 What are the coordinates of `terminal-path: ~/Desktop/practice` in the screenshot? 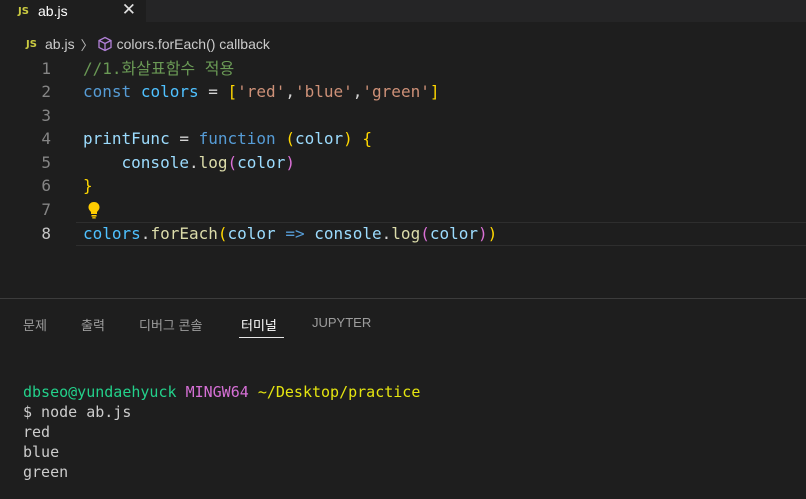 It's located at (339, 392).